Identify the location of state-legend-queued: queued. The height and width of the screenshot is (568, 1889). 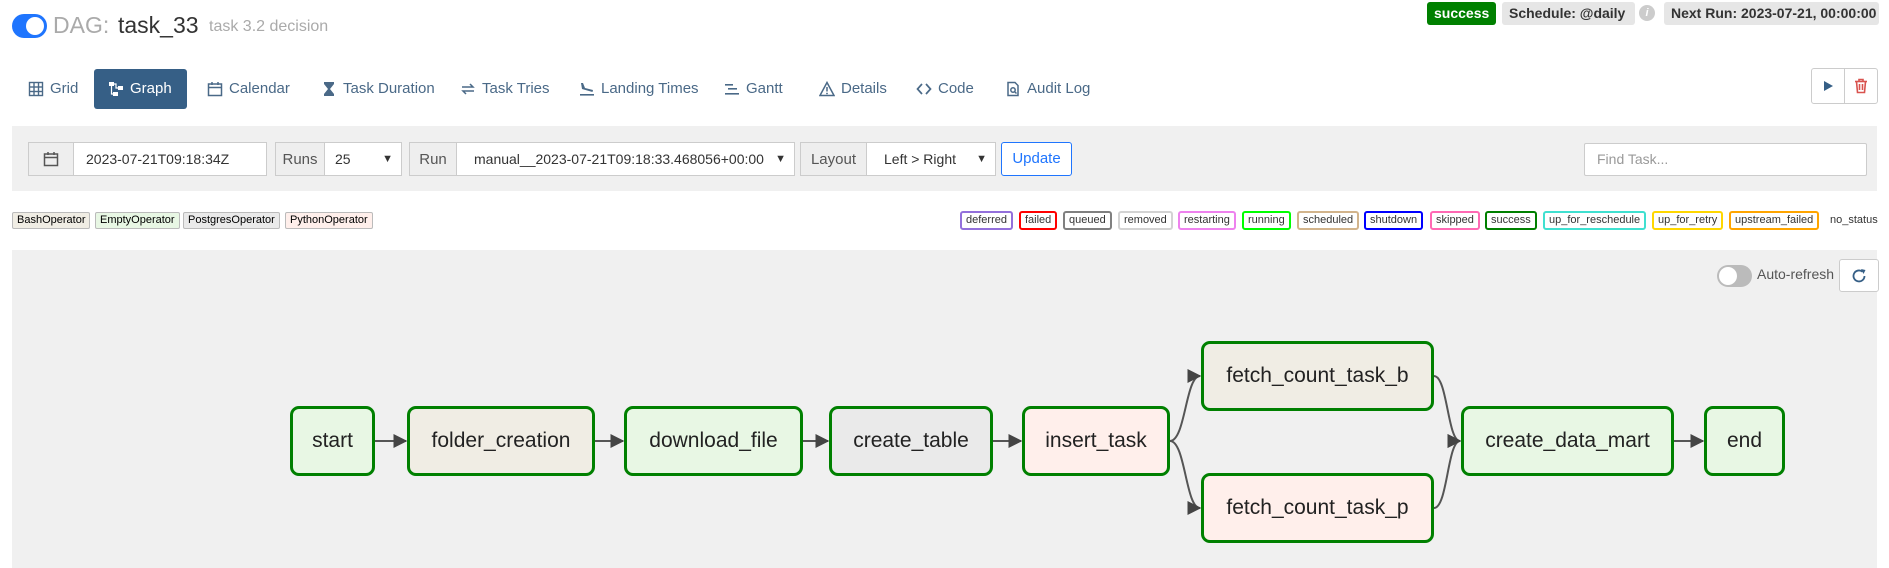
(1087, 220).